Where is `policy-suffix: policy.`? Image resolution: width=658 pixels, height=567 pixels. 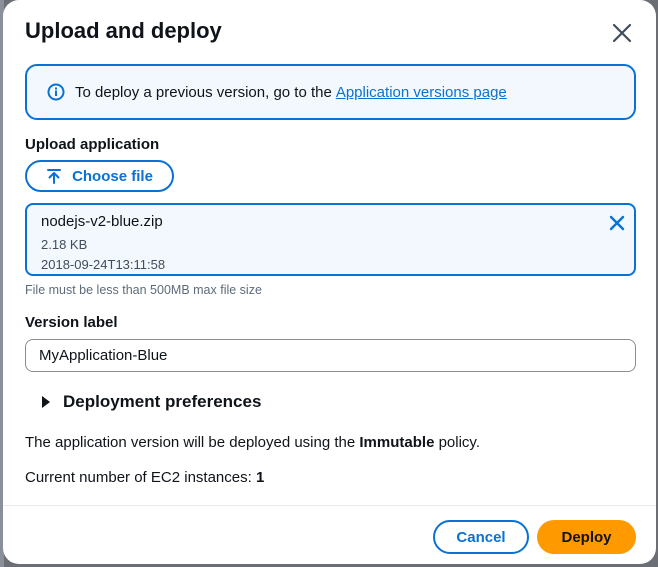
policy-suffix: policy. is located at coordinates (459, 442).